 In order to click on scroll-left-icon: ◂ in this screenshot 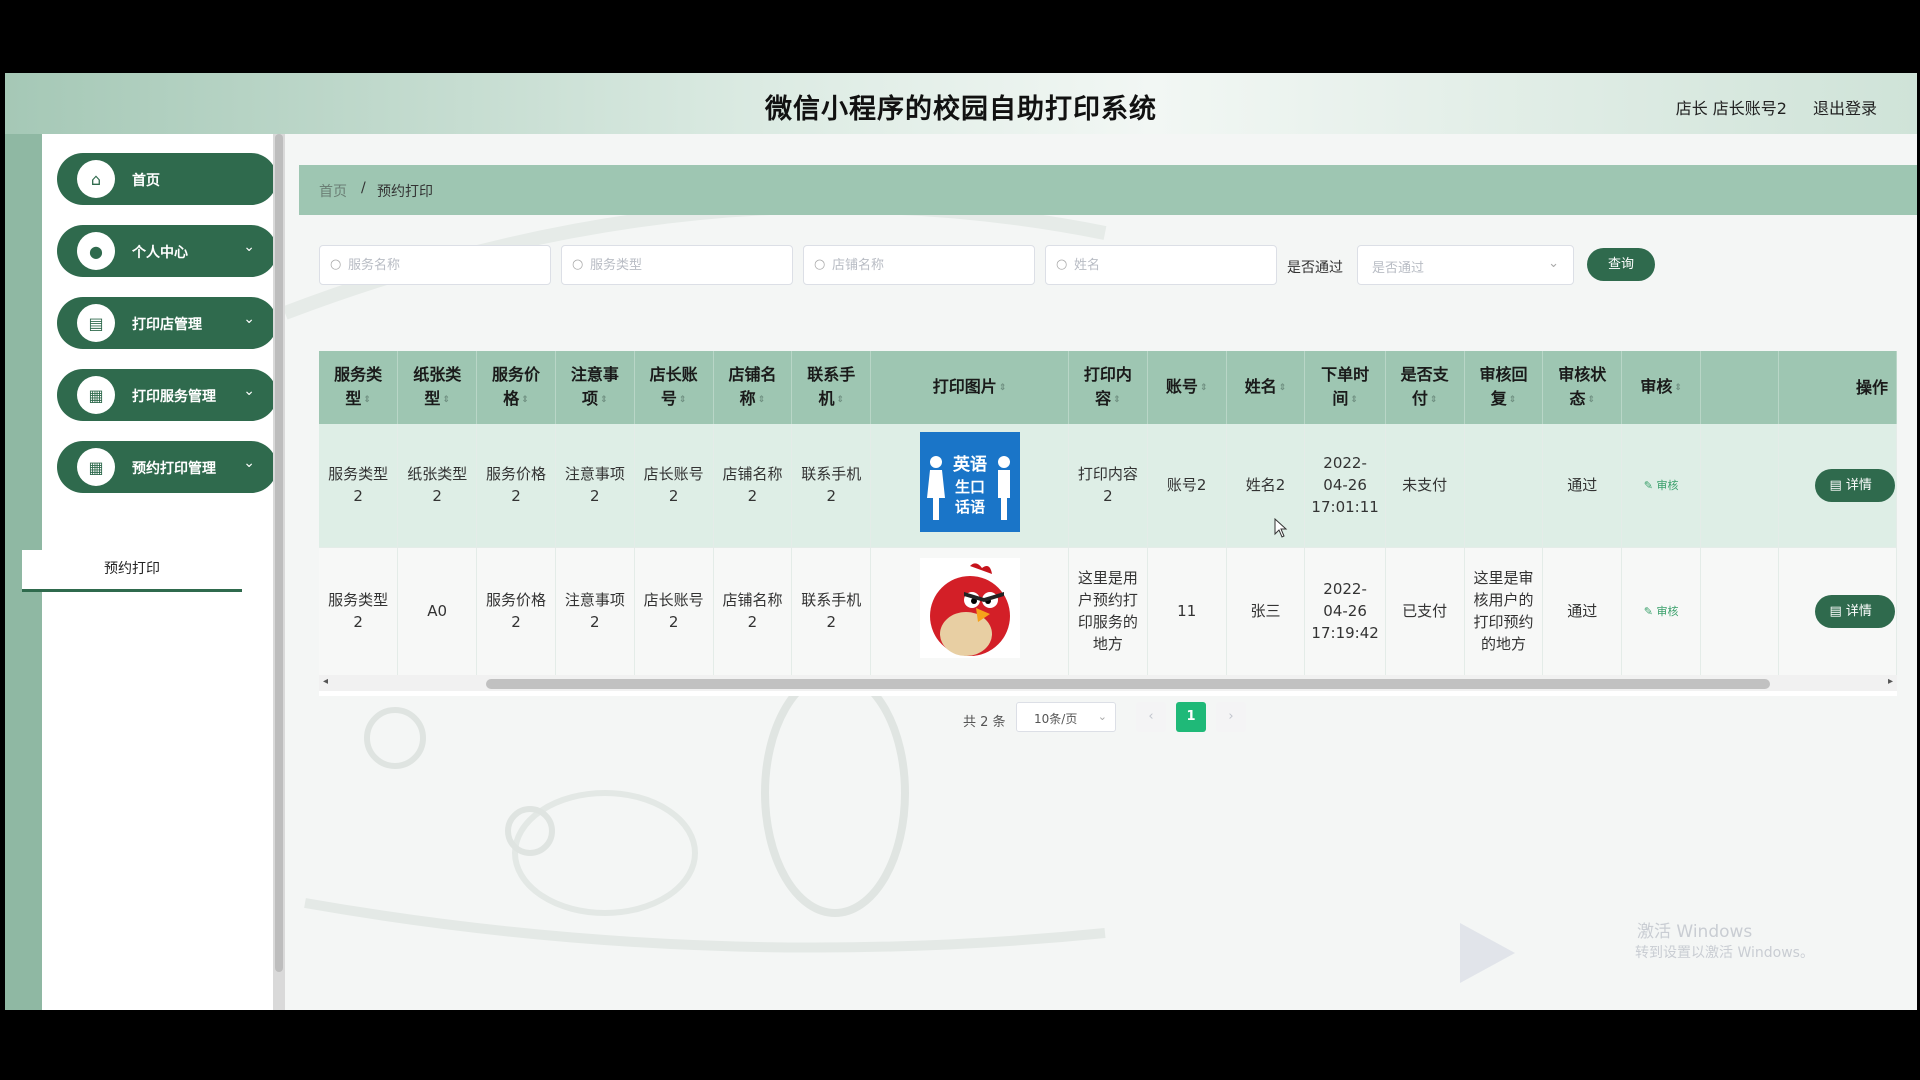, I will do `click(325, 681)`.